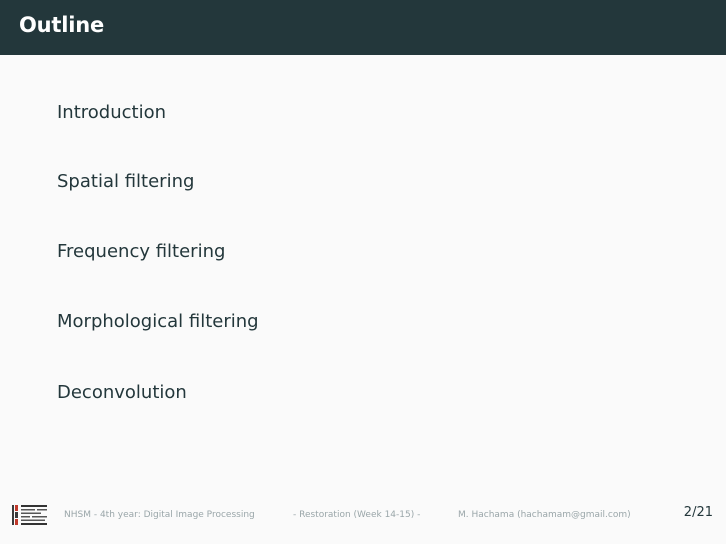 Image resolution: width=726 pixels, height=544 pixels. What do you see at coordinates (363, 27) in the screenshot?
I see `title-bar: Outline` at bounding box center [363, 27].